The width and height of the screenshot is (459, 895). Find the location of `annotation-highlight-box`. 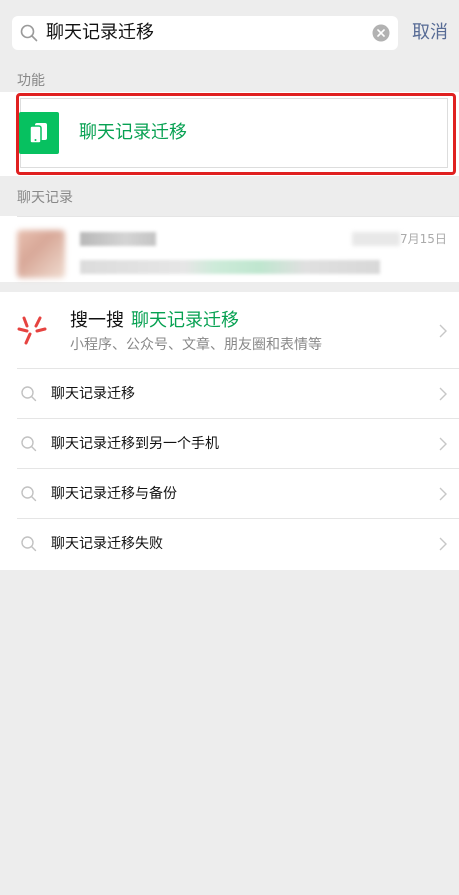

annotation-highlight-box is located at coordinates (236, 134).